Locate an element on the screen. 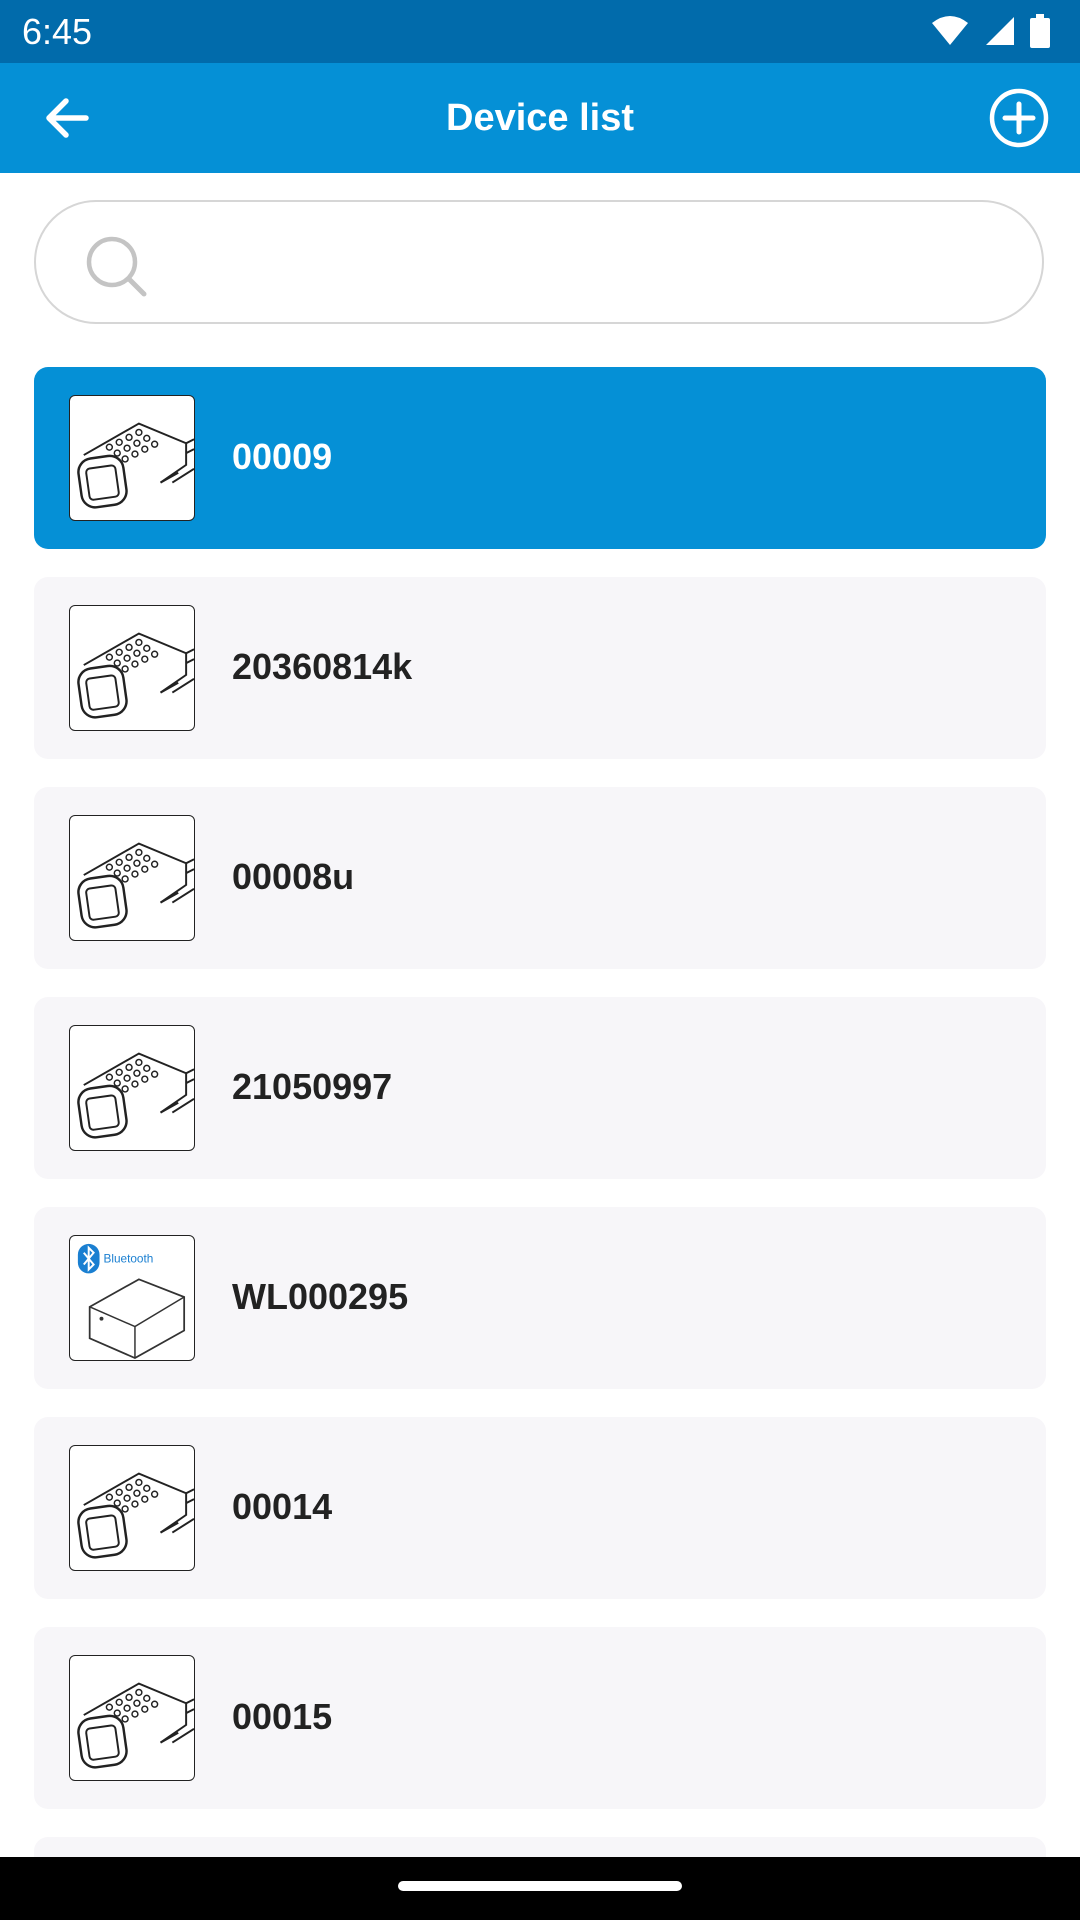 The height and width of the screenshot is (1920, 1080). add-device-button is located at coordinates (1019, 118).